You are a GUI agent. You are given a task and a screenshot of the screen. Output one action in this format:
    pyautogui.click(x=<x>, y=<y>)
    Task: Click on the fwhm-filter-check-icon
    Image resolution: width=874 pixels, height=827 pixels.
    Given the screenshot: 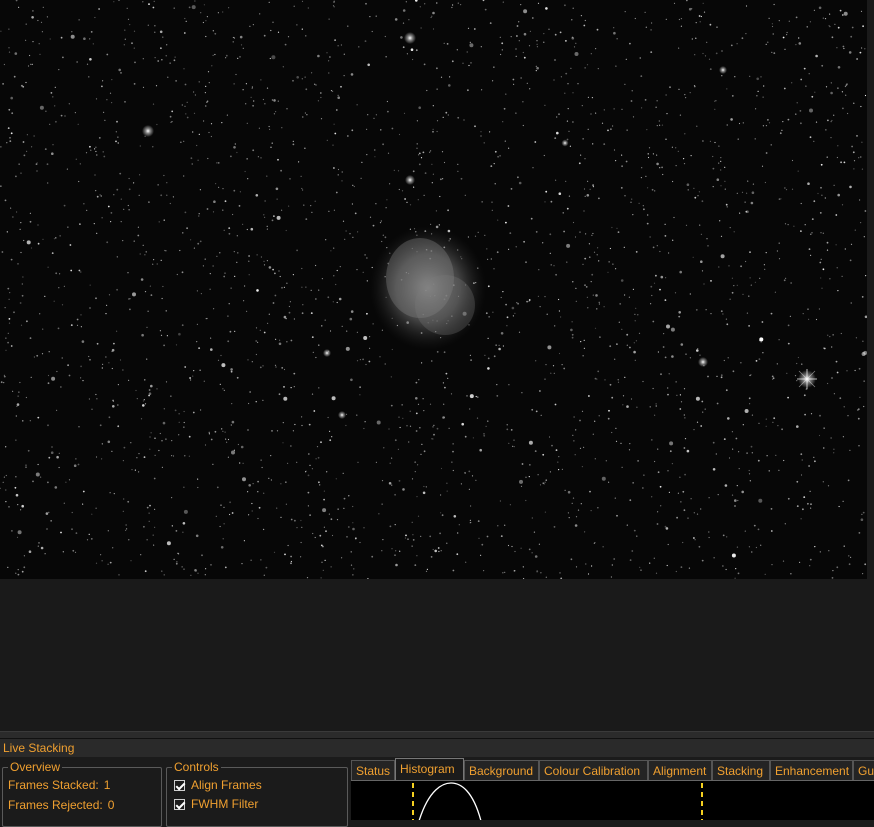 What is the action you would take?
    pyautogui.click(x=179, y=804)
    